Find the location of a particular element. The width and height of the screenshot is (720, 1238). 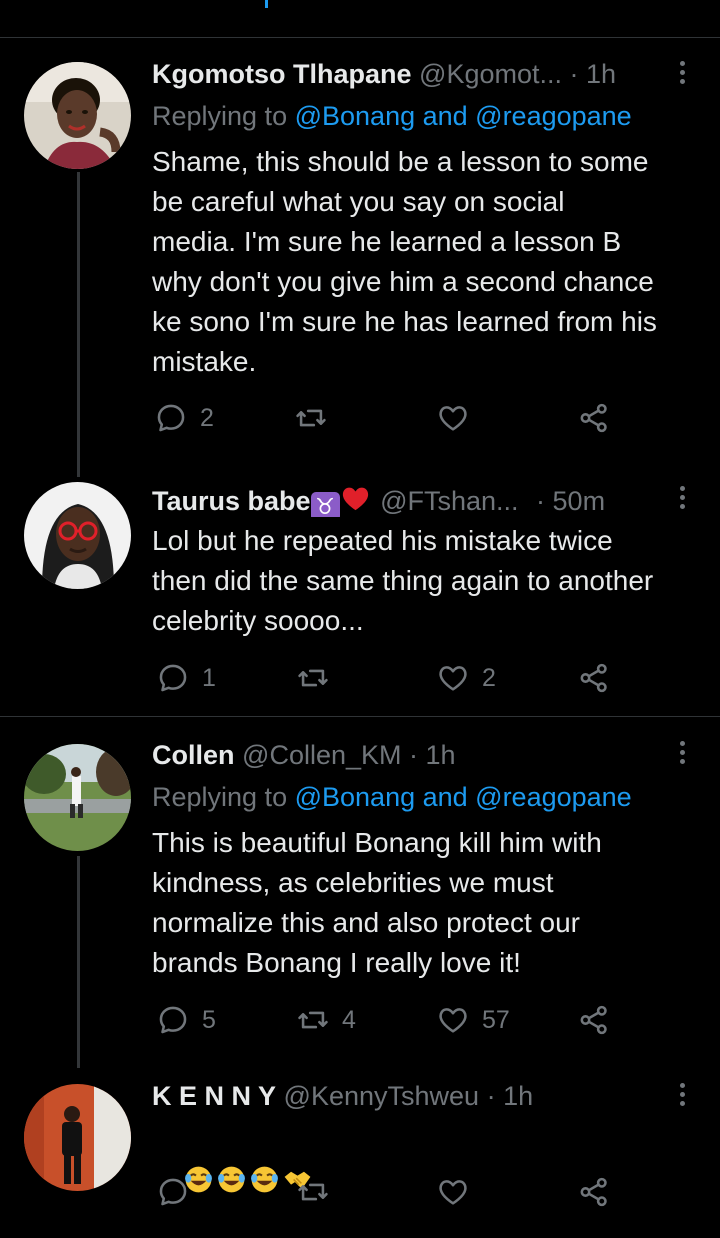

display-name: K E N N Y is located at coordinates (214, 1096).